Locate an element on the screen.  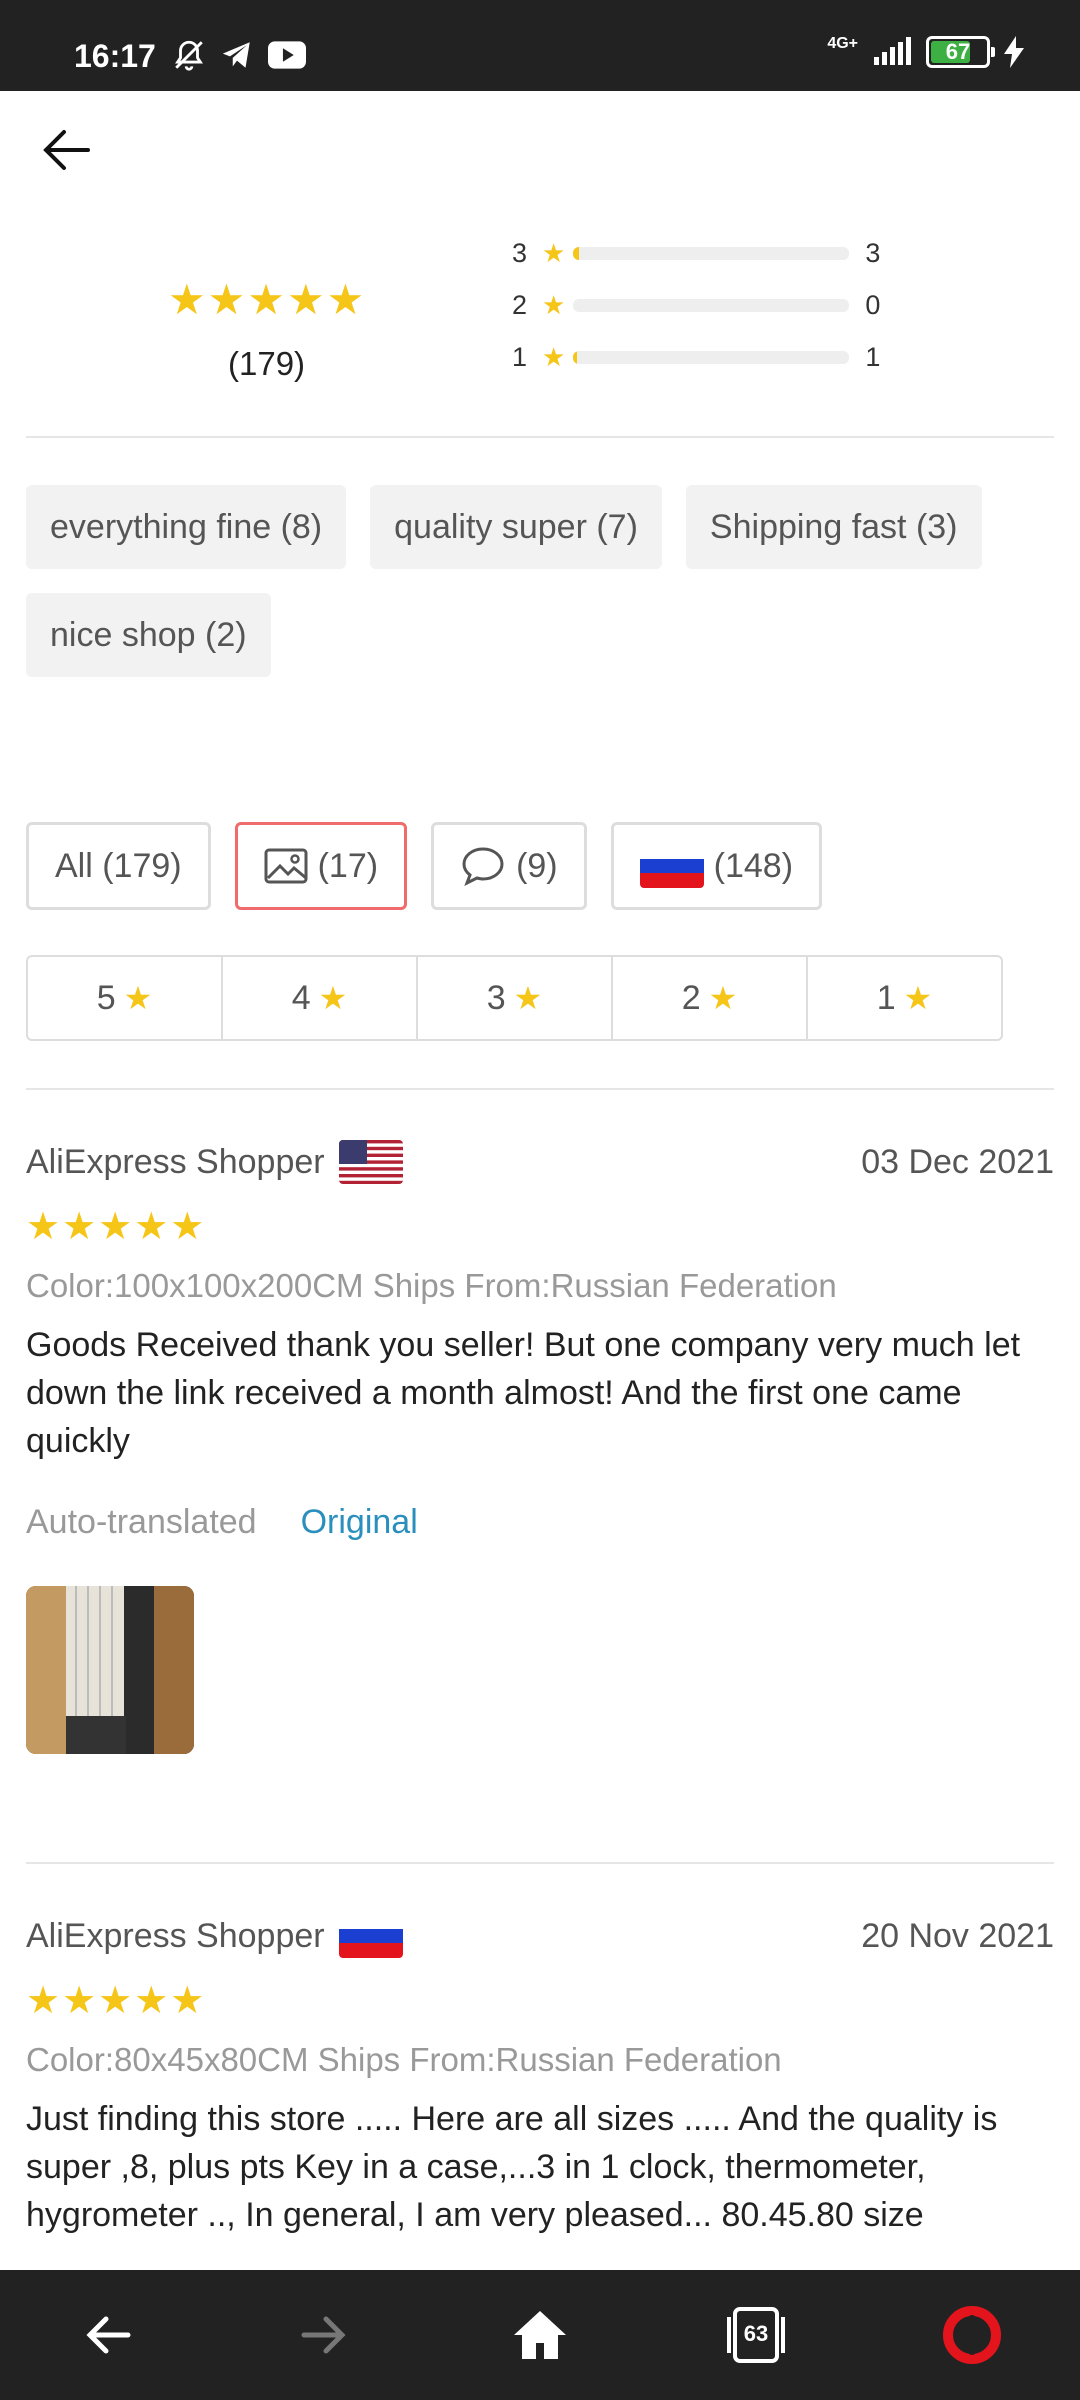
rating-summary: ★★★★★ (179) 3 ★ 3 2 ★ 0 1 ★ 1 is located at coordinates (540, 325).